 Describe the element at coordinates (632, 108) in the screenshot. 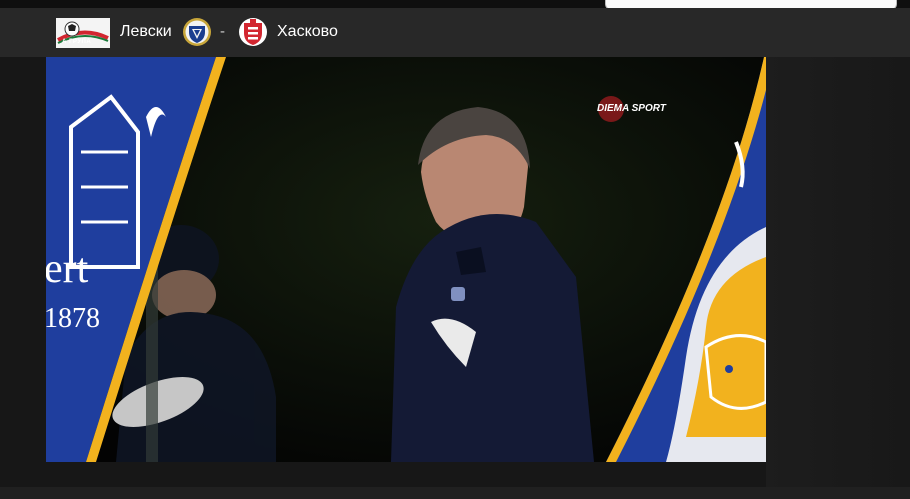

I see `broadcaster-logo-text: DIEMA SPORT` at that location.